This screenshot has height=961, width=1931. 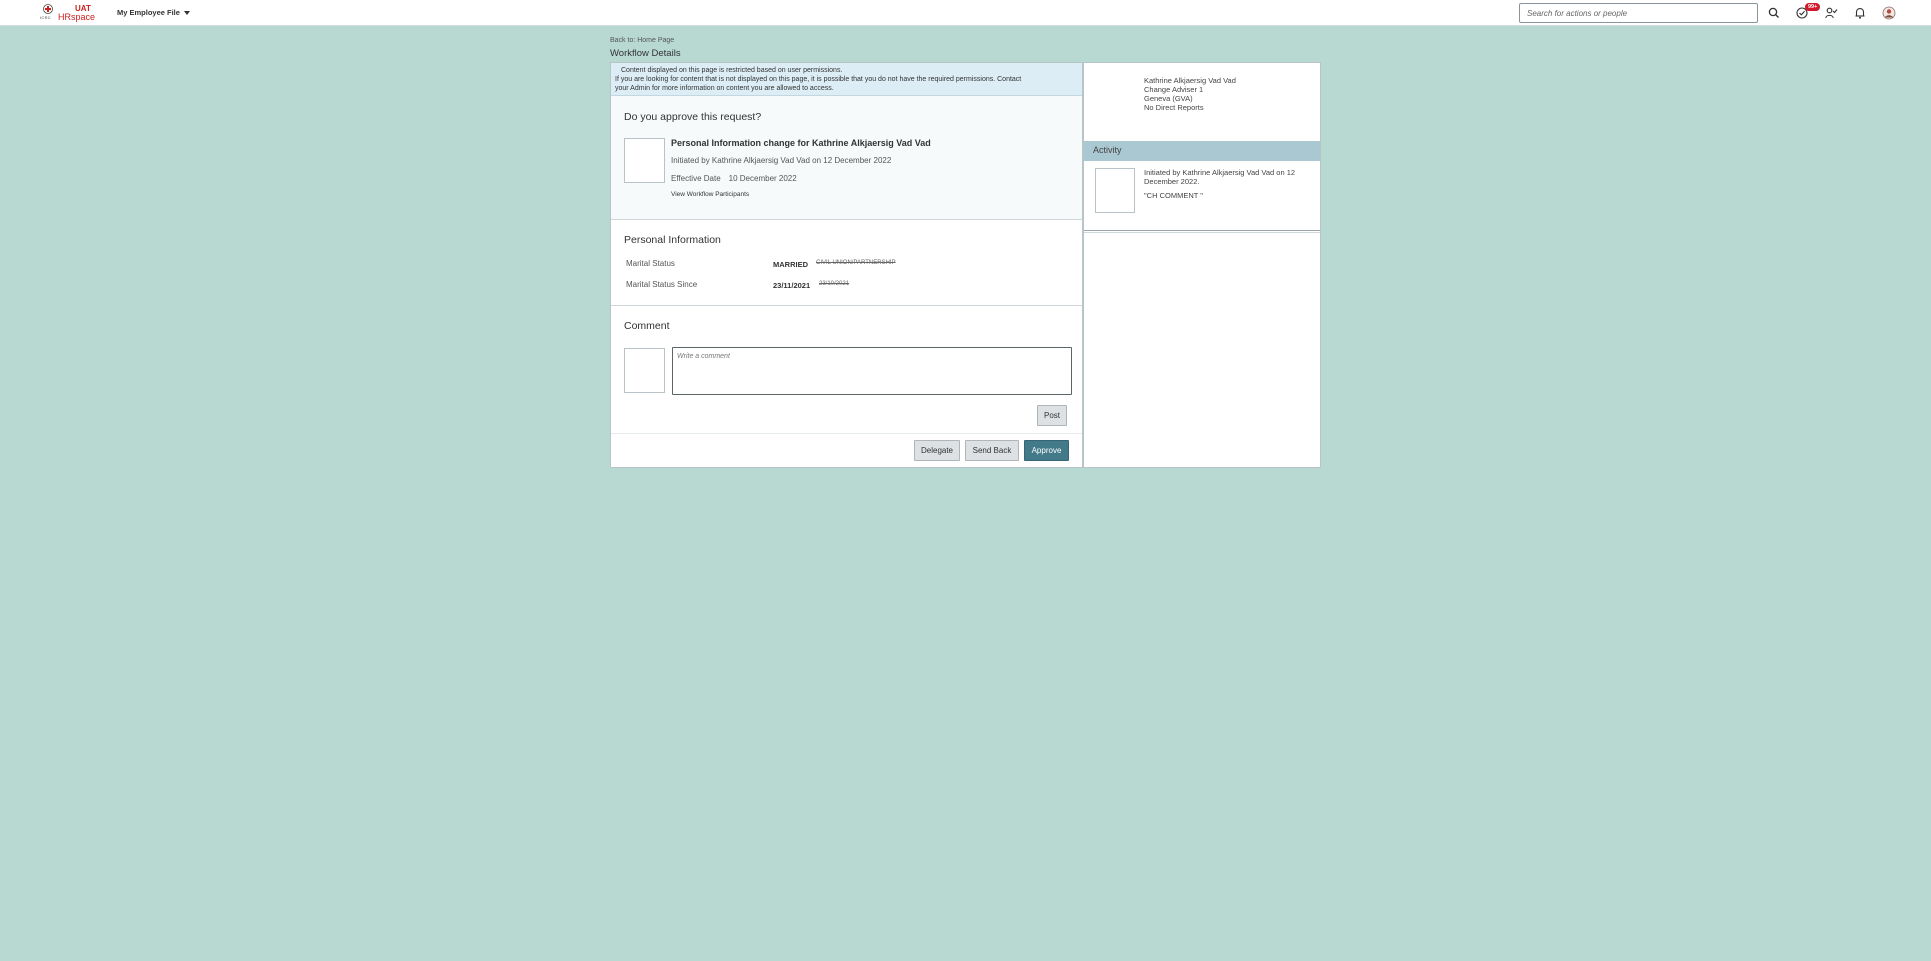 I want to click on marital-status-since-label: Marital Status Since, so click(x=662, y=284).